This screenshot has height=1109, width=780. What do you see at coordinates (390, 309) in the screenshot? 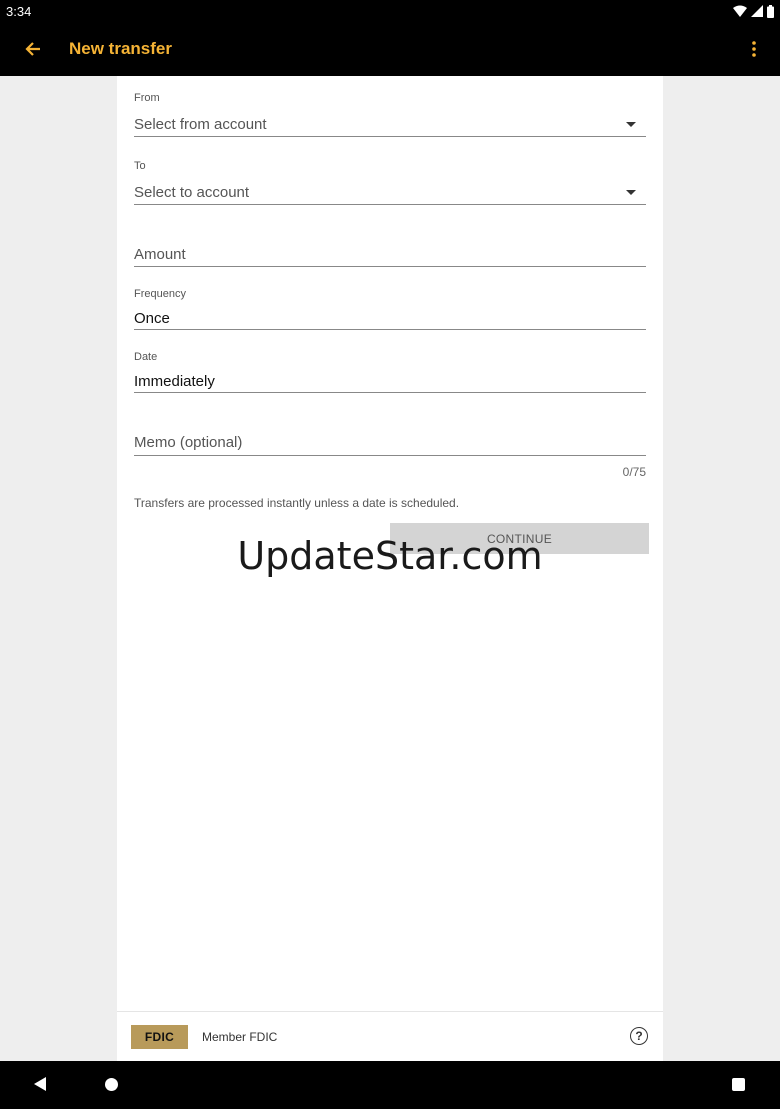
I see `frequency-field: Frequency Once` at bounding box center [390, 309].